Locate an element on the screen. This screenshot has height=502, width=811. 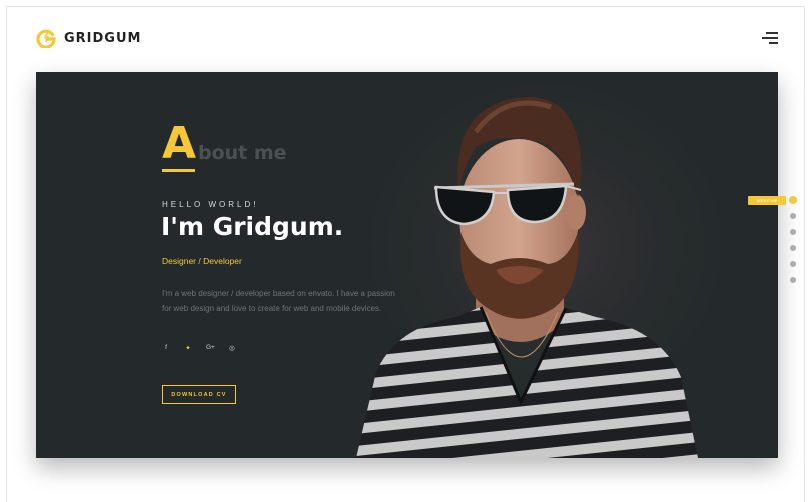
section-heading: A bout me is located at coordinates (224, 145).